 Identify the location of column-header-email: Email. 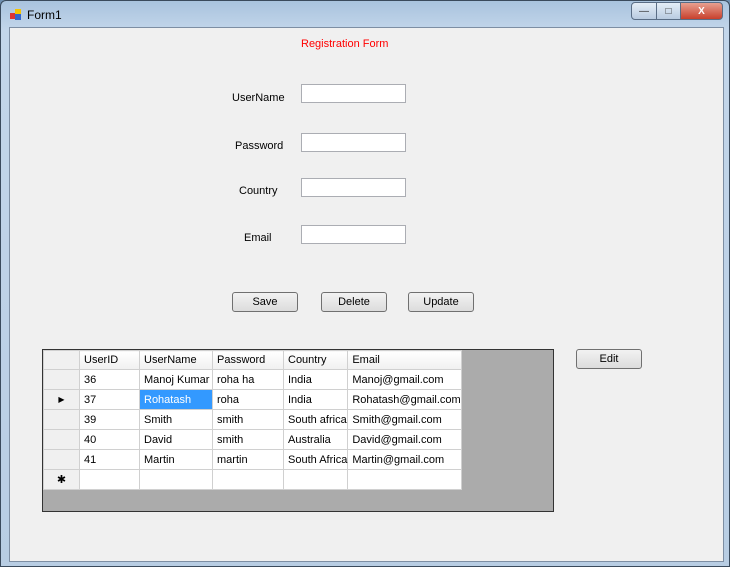
(404, 360).